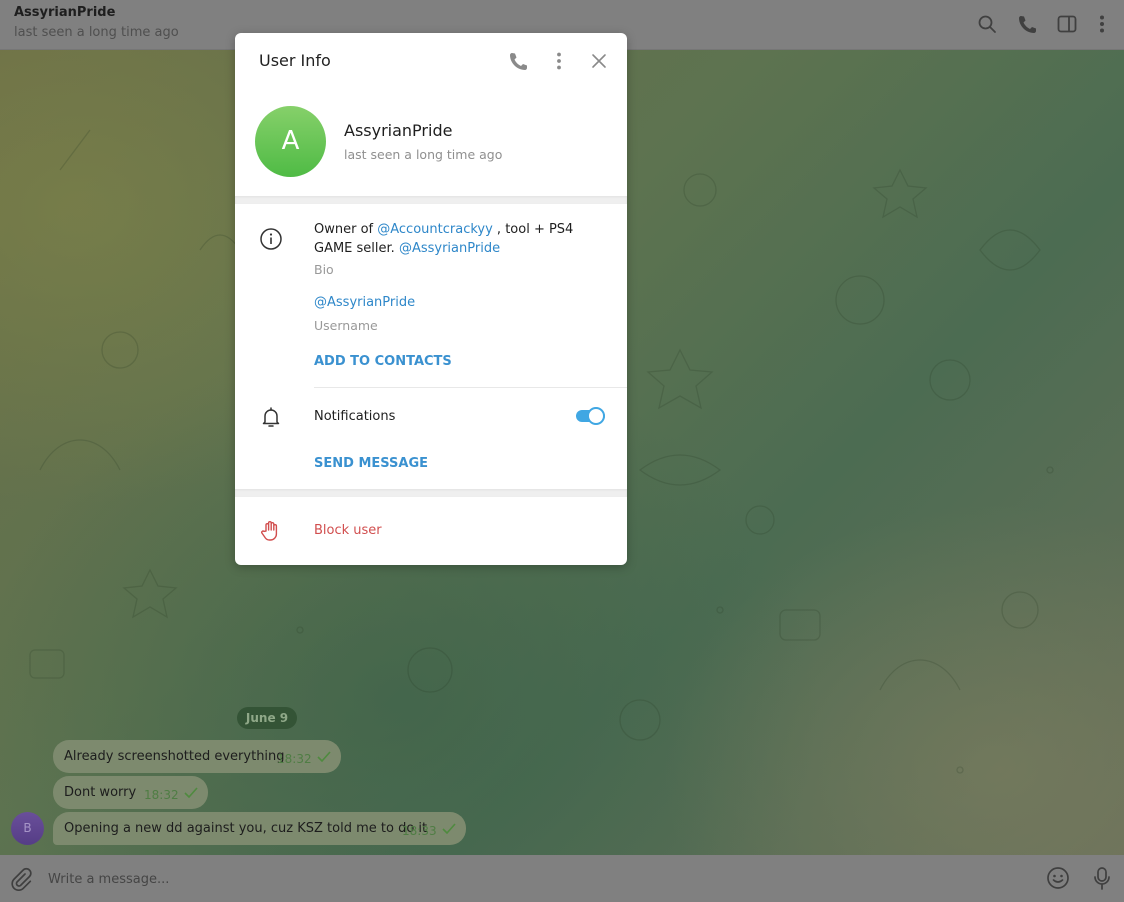  I want to click on message-time: 18:33, so click(419, 831).